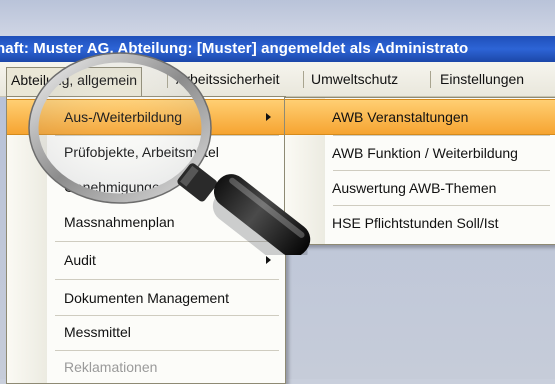 The height and width of the screenshot is (384, 555). I want to click on menu-item-label: Messmittel, so click(97, 332).